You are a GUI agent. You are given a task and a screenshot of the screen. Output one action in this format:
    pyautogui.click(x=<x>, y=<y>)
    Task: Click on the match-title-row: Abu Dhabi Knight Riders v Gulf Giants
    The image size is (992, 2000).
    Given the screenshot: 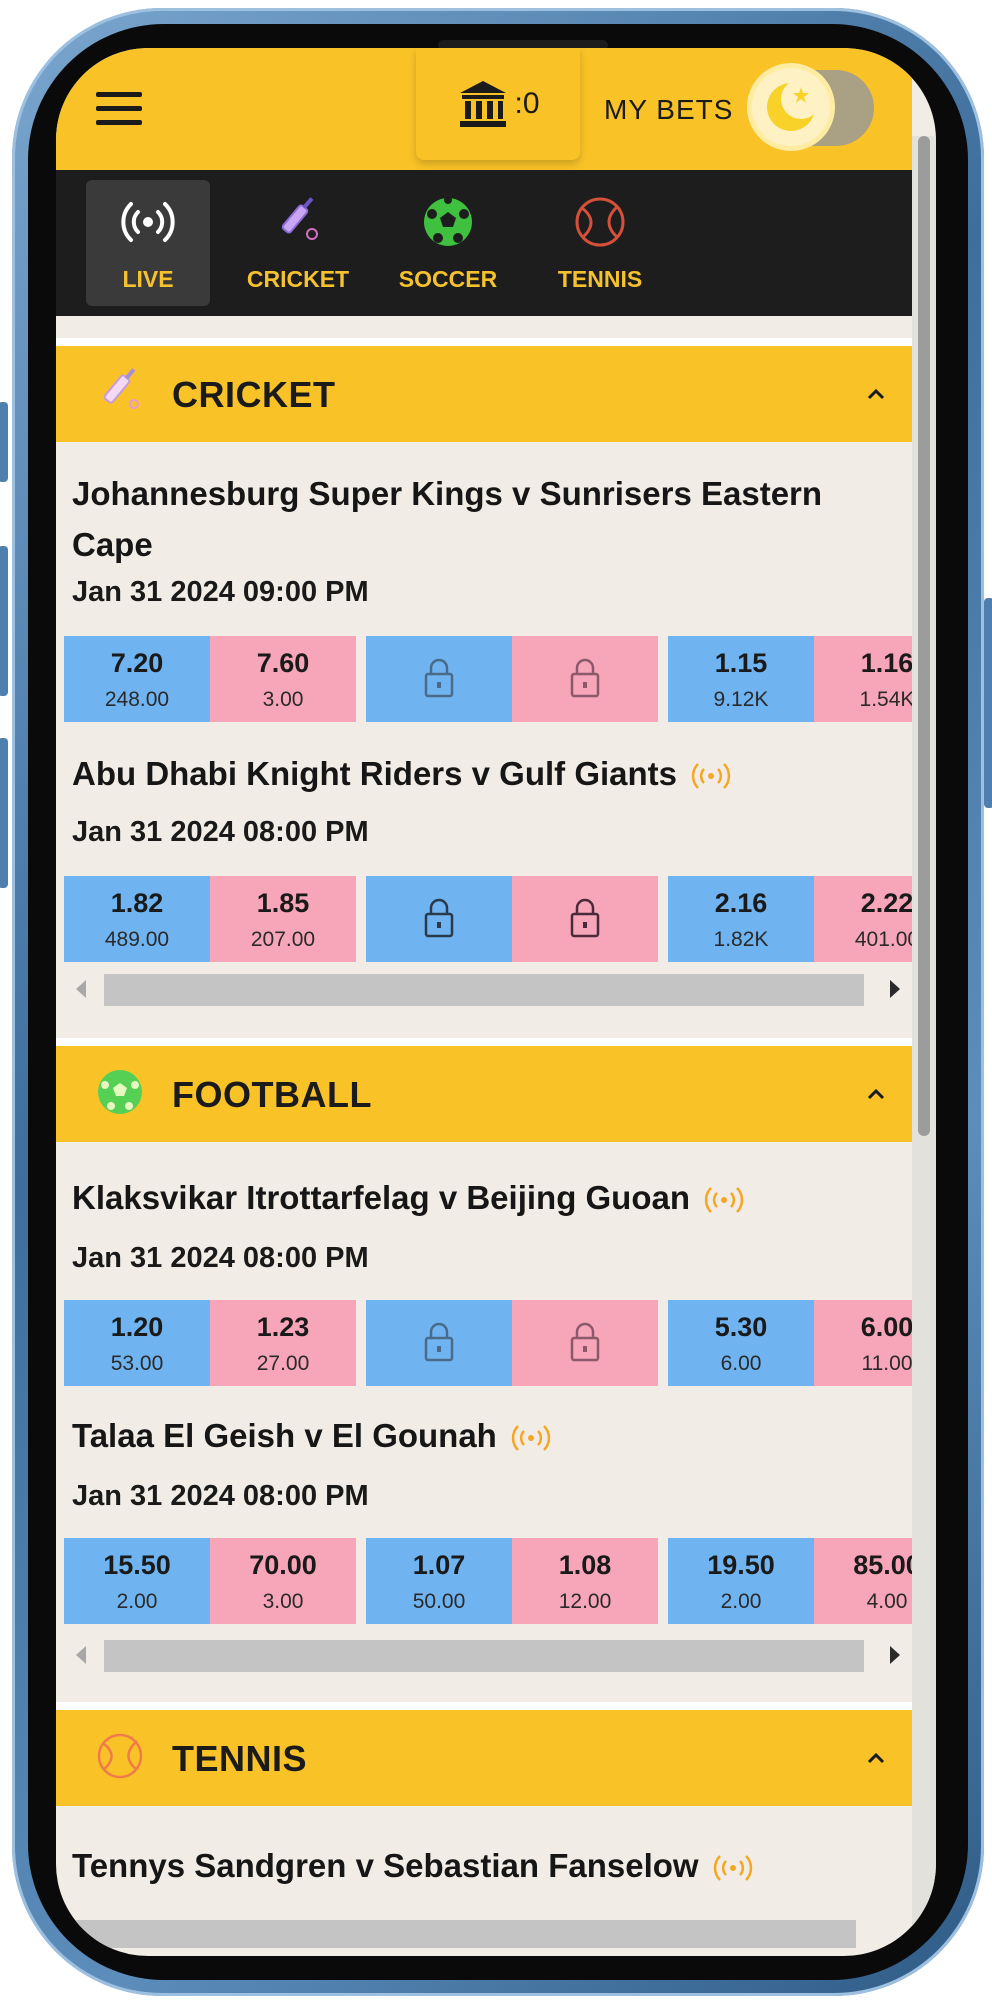 What is the action you would take?
    pyautogui.click(x=482, y=773)
    